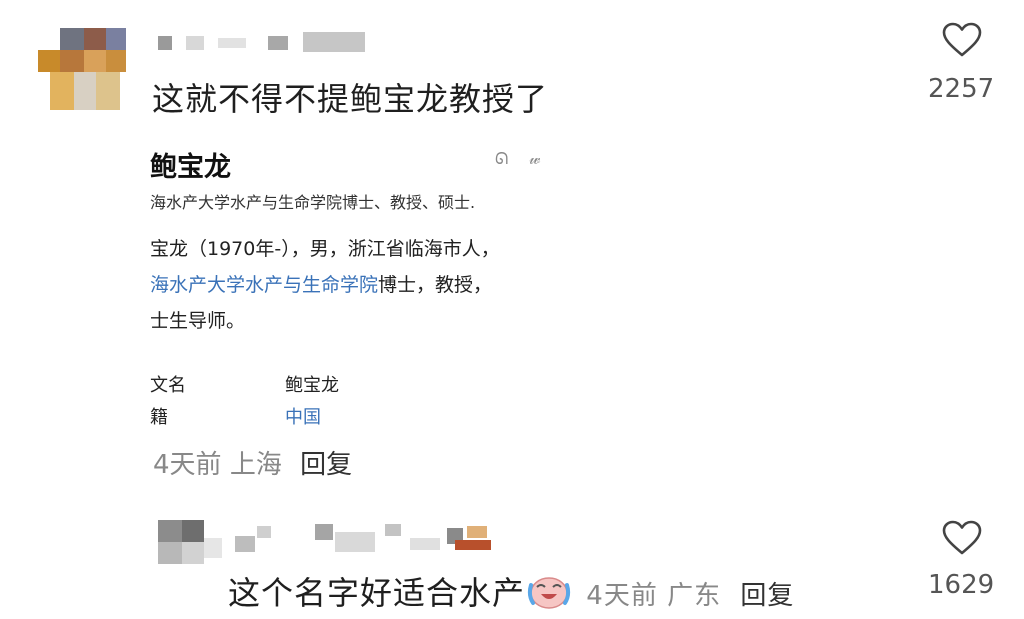  I want to click on crying-laughing-emoji-icon, so click(549, 595).